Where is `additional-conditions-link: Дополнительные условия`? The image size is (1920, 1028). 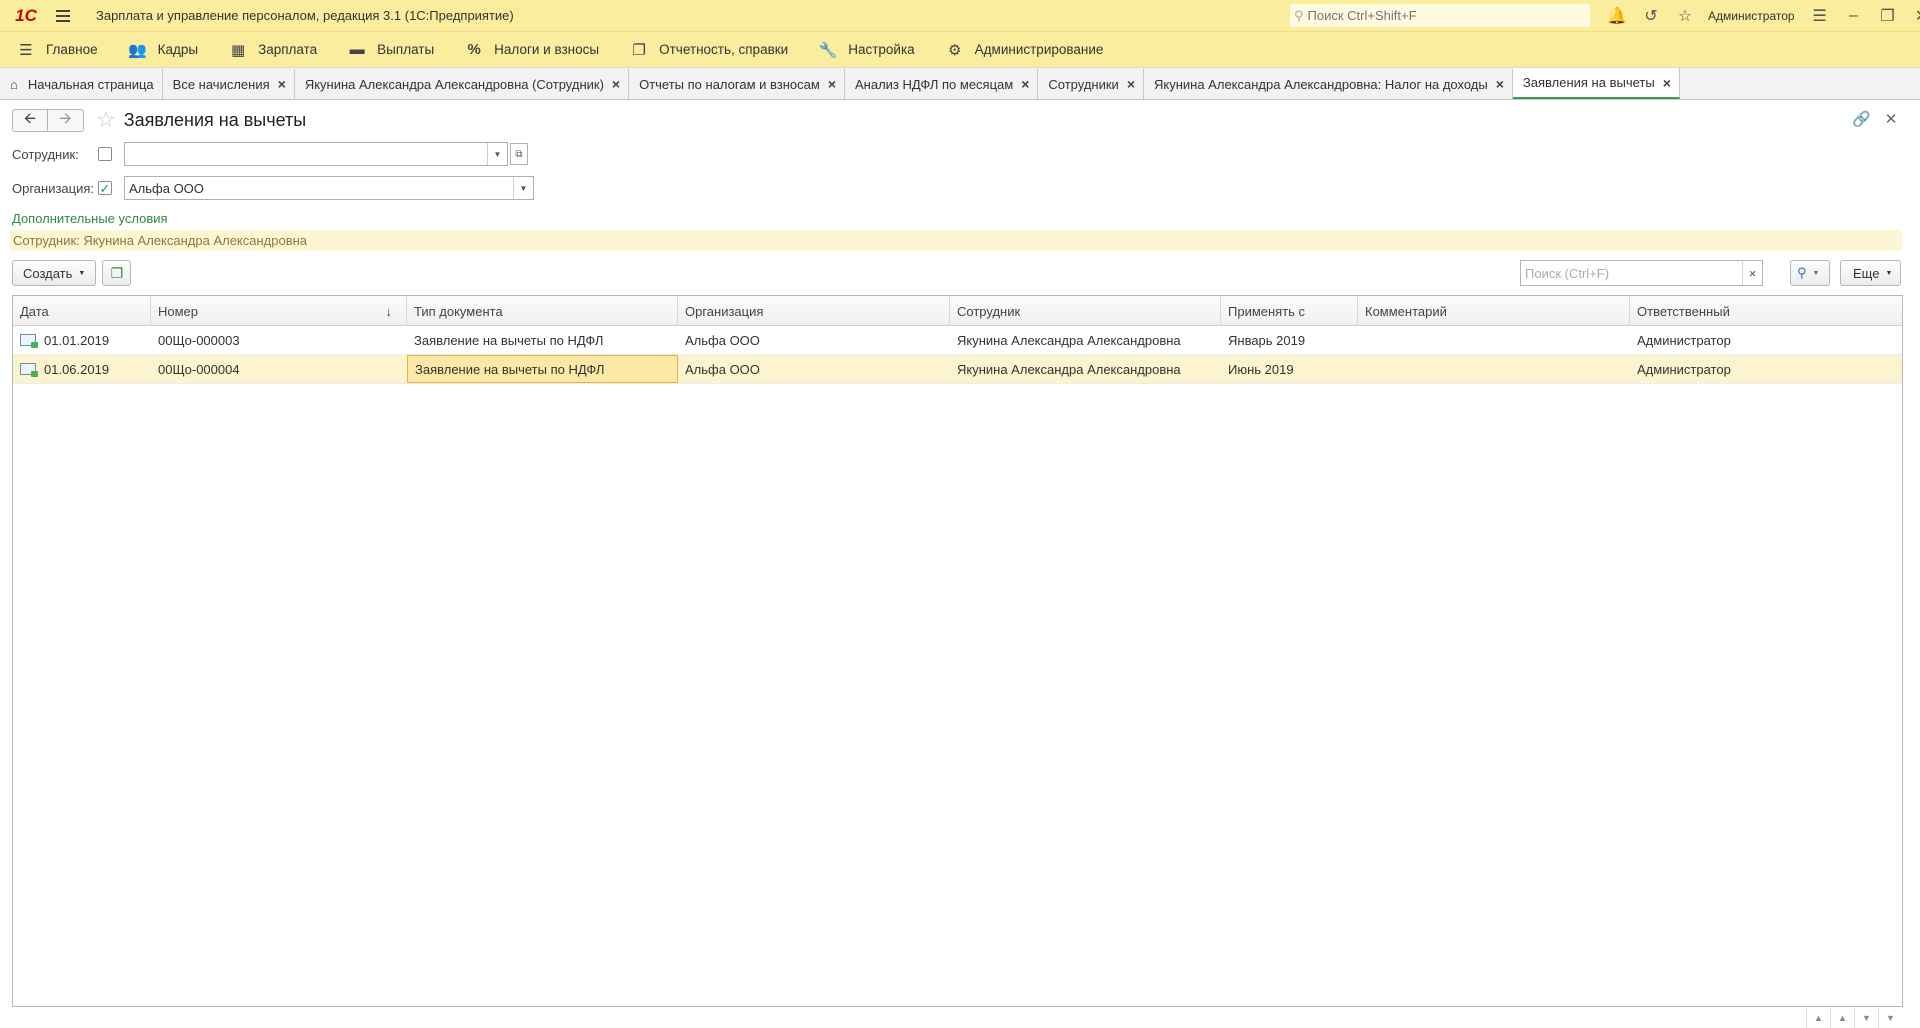 additional-conditions-link: Дополнительные условия is located at coordinates (90, 218).